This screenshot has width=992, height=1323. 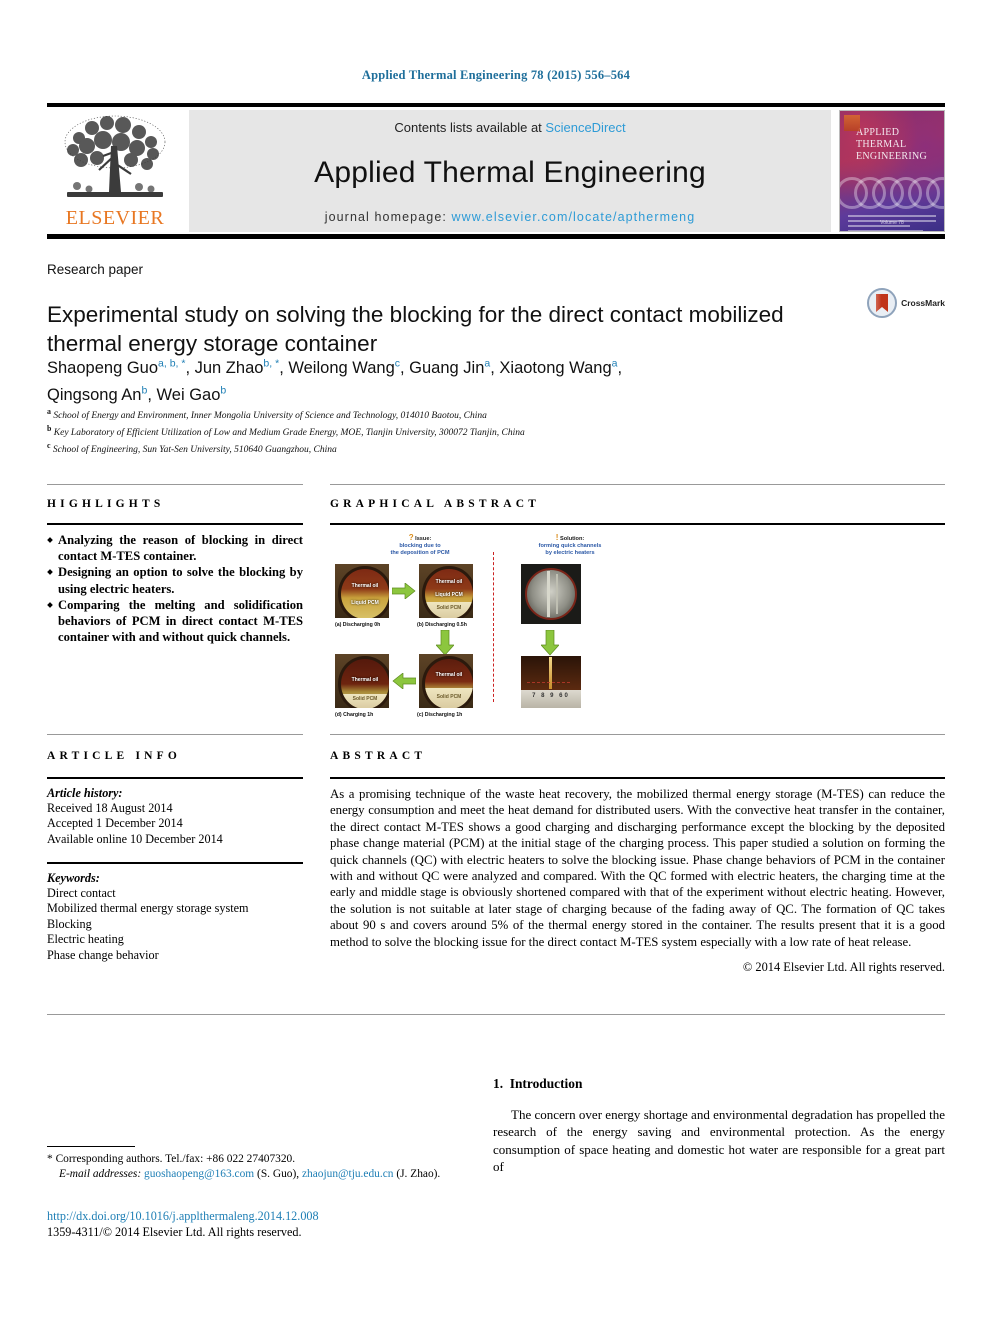 What do you see at coordinates (637, 778) in the screenshot?
I see `abstract-rule` at bounding box center [637, 778].